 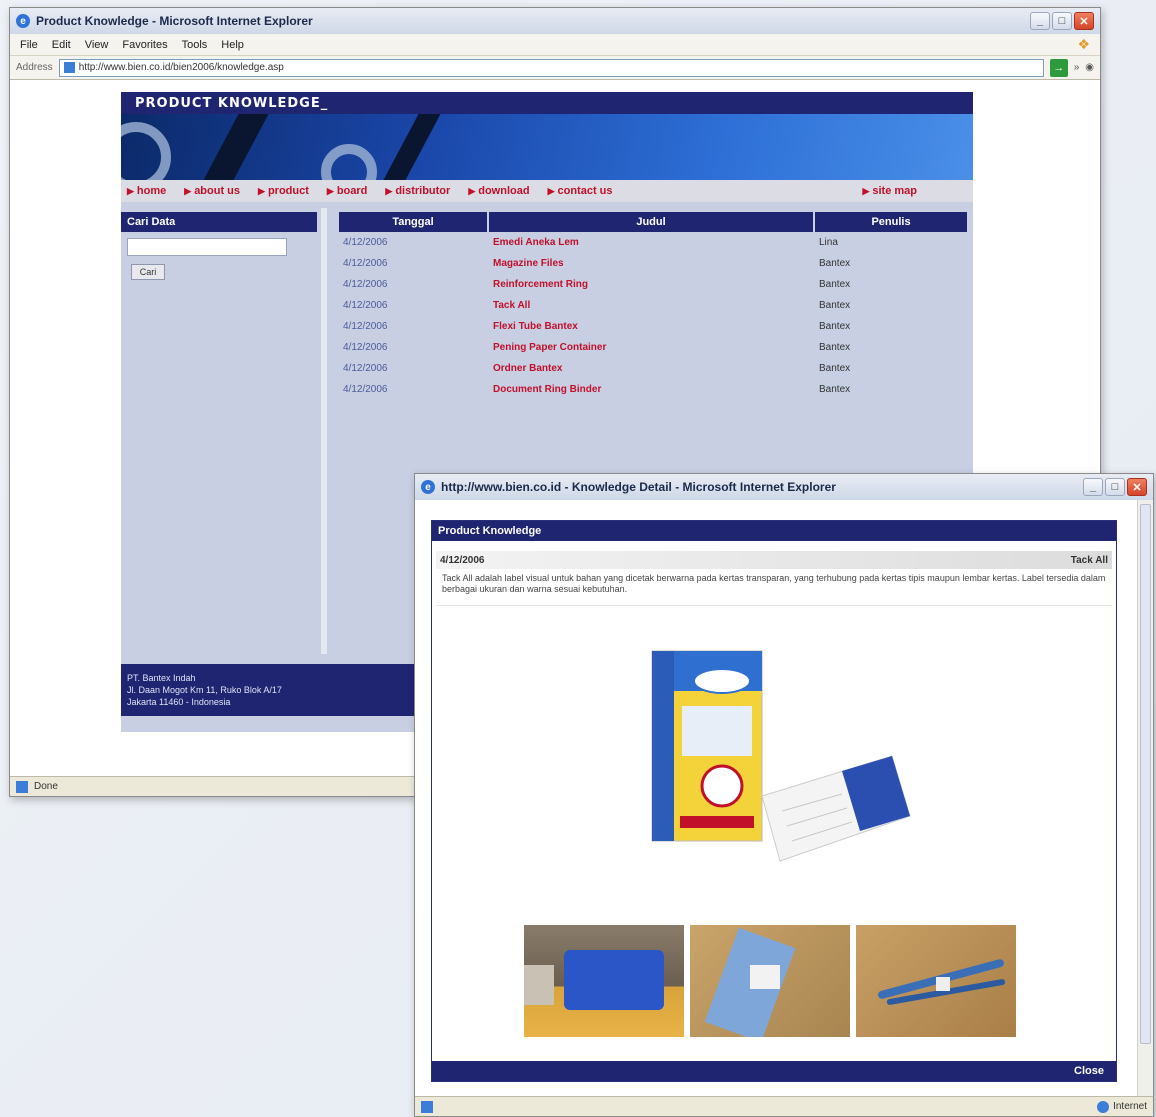 I want to click on product-image, so click(x=781, y=756).